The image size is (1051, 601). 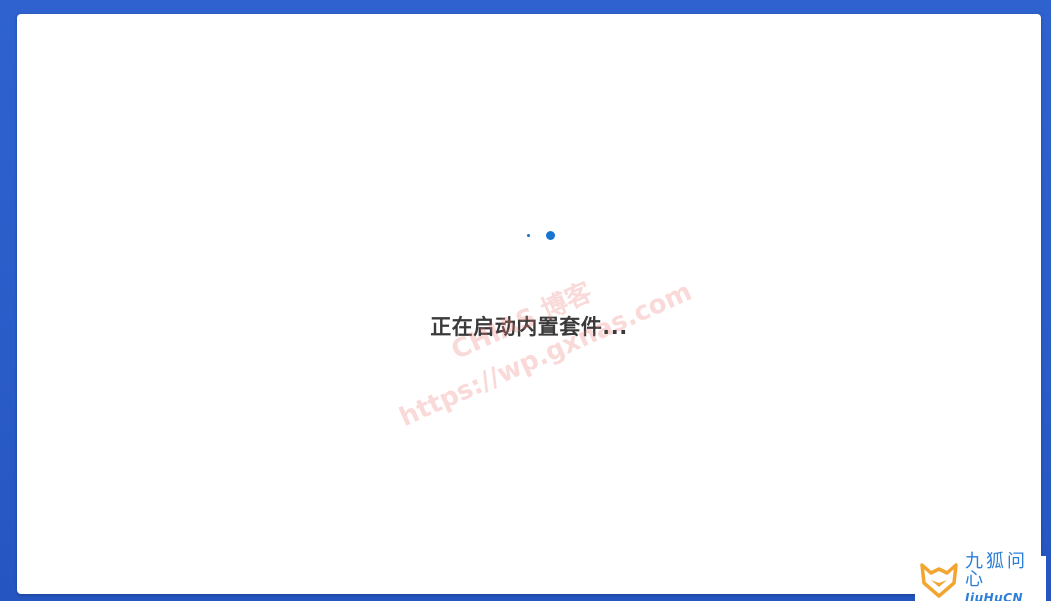 I want to click on corner-logo: 九狐问心 JiuHuCN, so click(x=980, y=577).